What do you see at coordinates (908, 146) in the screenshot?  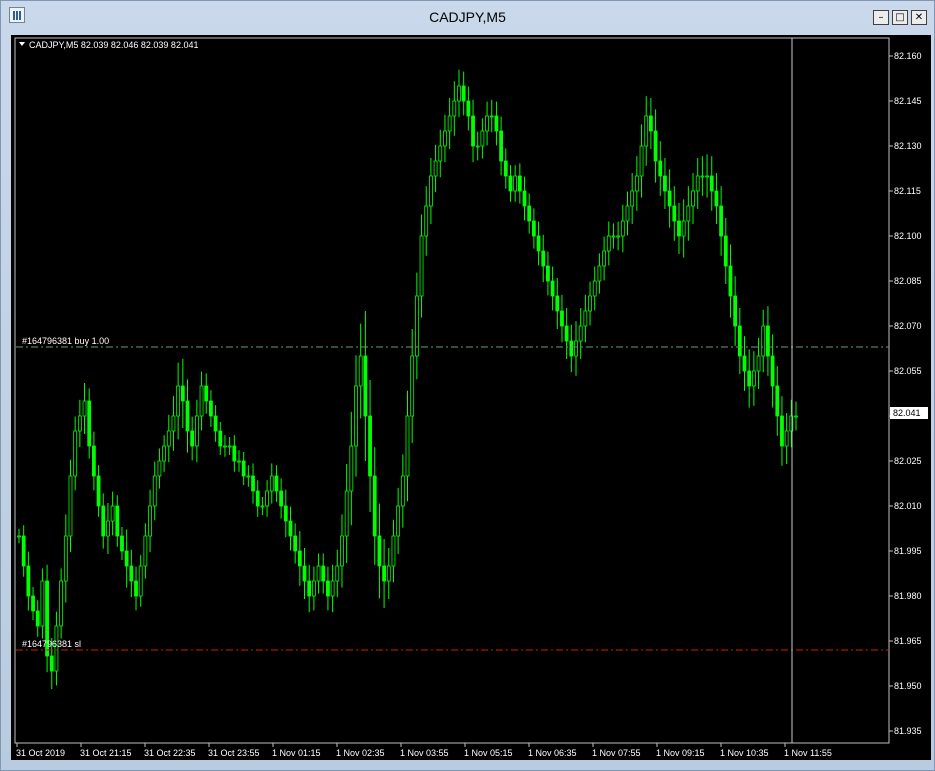 I see `price-axis-label: 82.130` at bounding box center [908, 146].